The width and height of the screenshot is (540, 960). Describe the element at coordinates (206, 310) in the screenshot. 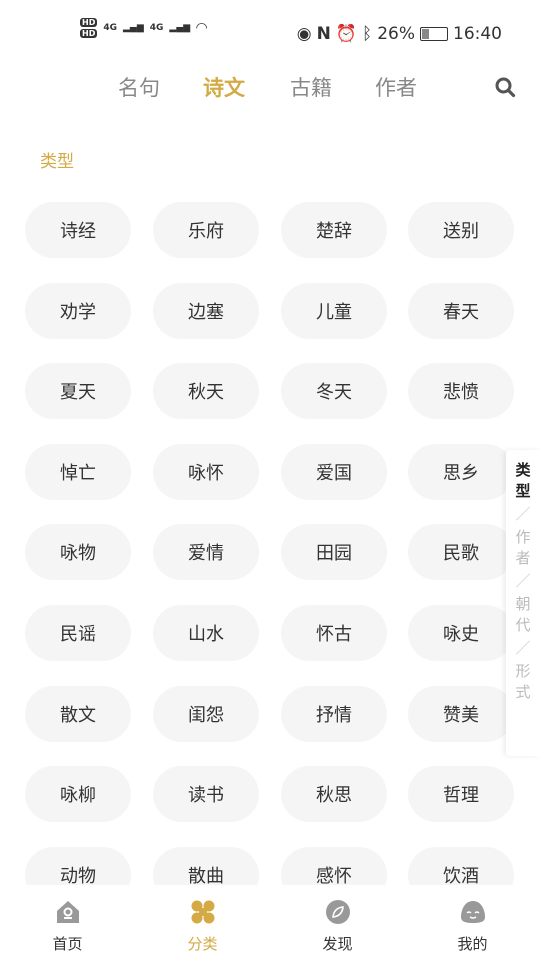

I see `category-pill: 边塞` at that location.